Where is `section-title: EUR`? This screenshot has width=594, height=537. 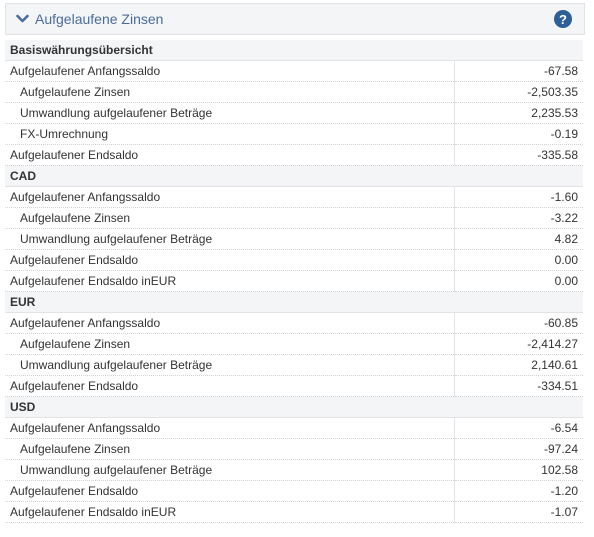
section-title: EUR is located at coordinates (294, 302).